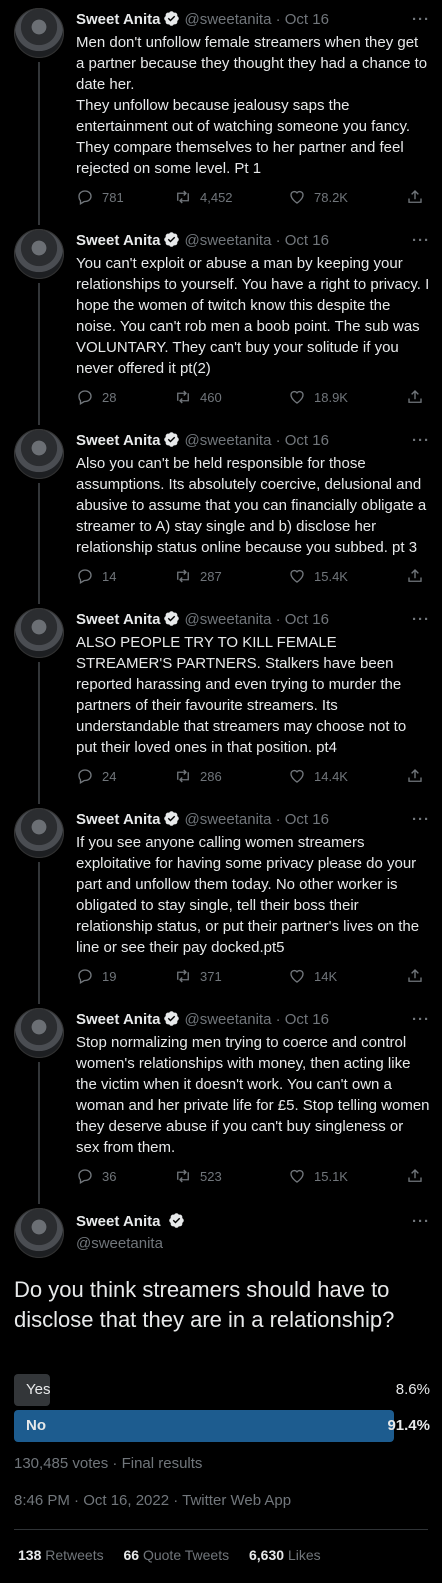 This screenshot has width=442, height=1583. Describe the element at coordinates (211, 1176) in the screenshot. I see `retweet-count: 523` at that location.